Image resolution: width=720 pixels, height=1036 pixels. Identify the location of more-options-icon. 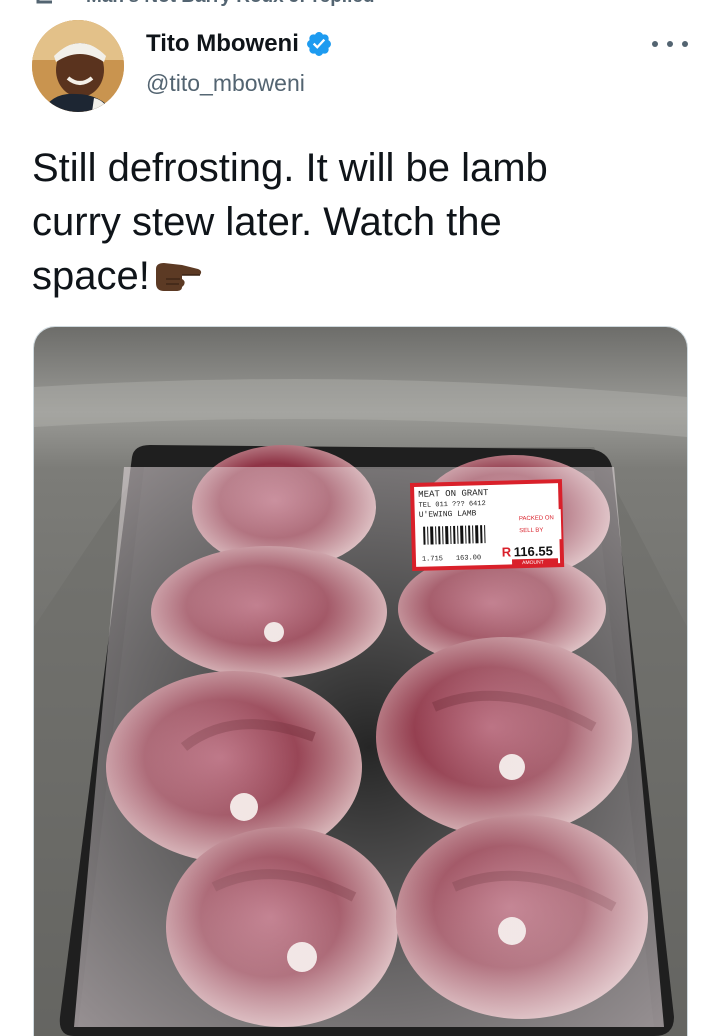
(670, 44).